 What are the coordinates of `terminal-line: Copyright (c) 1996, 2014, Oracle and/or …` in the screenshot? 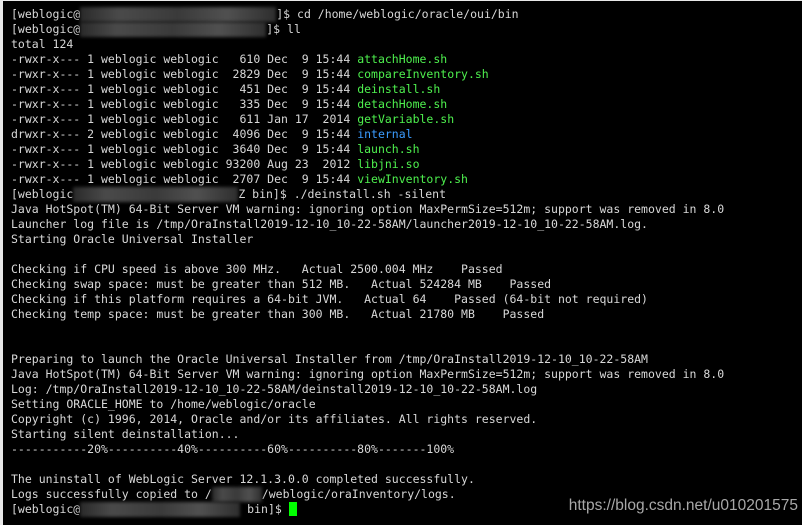 It's located at (406, 419).